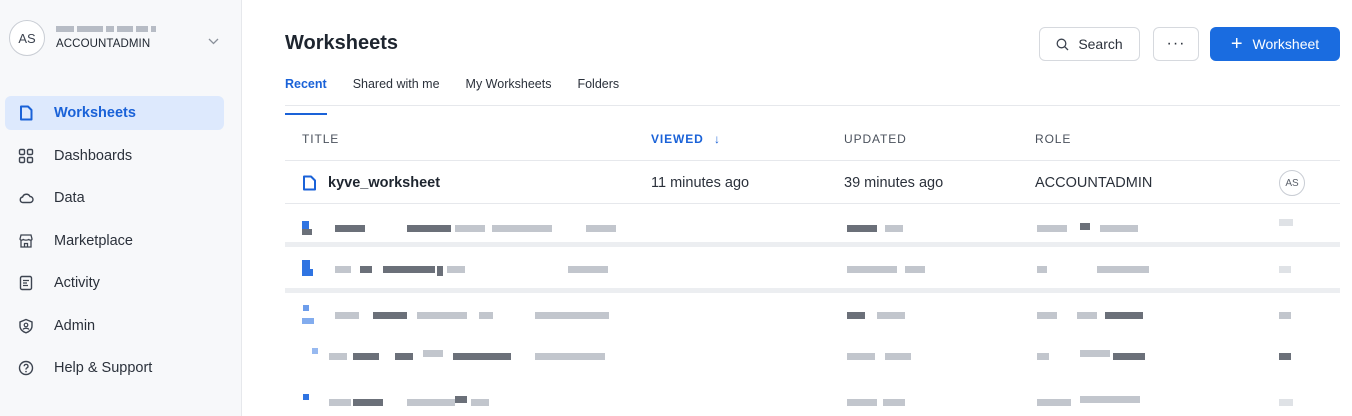 The height and width of the screenshot is (416, 1352). What do you see at coordinates (1062, 44) in the screenshot?
I see `search-icon` at bounding box center [1062, 44].